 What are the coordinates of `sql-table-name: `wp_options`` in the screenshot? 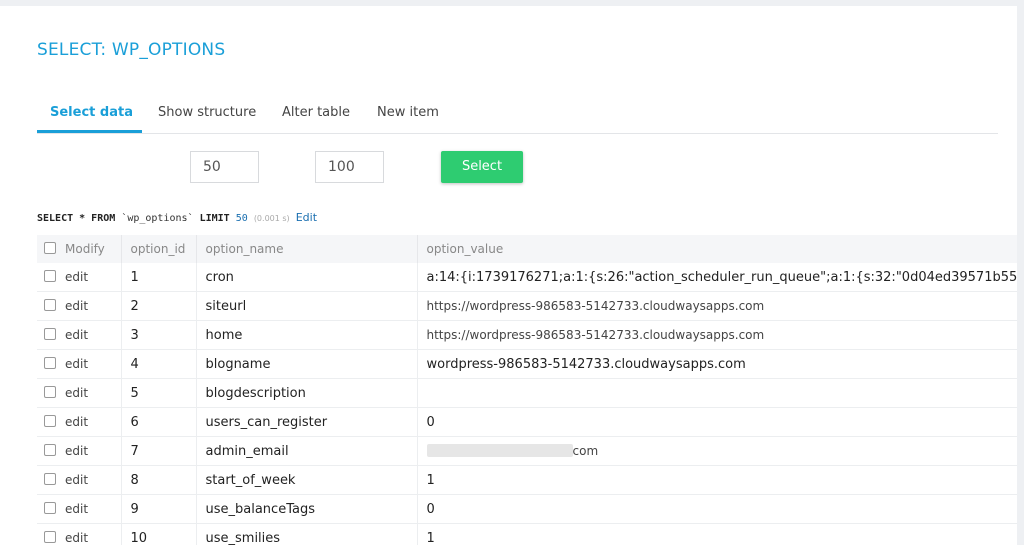 It's located at (157, 218).